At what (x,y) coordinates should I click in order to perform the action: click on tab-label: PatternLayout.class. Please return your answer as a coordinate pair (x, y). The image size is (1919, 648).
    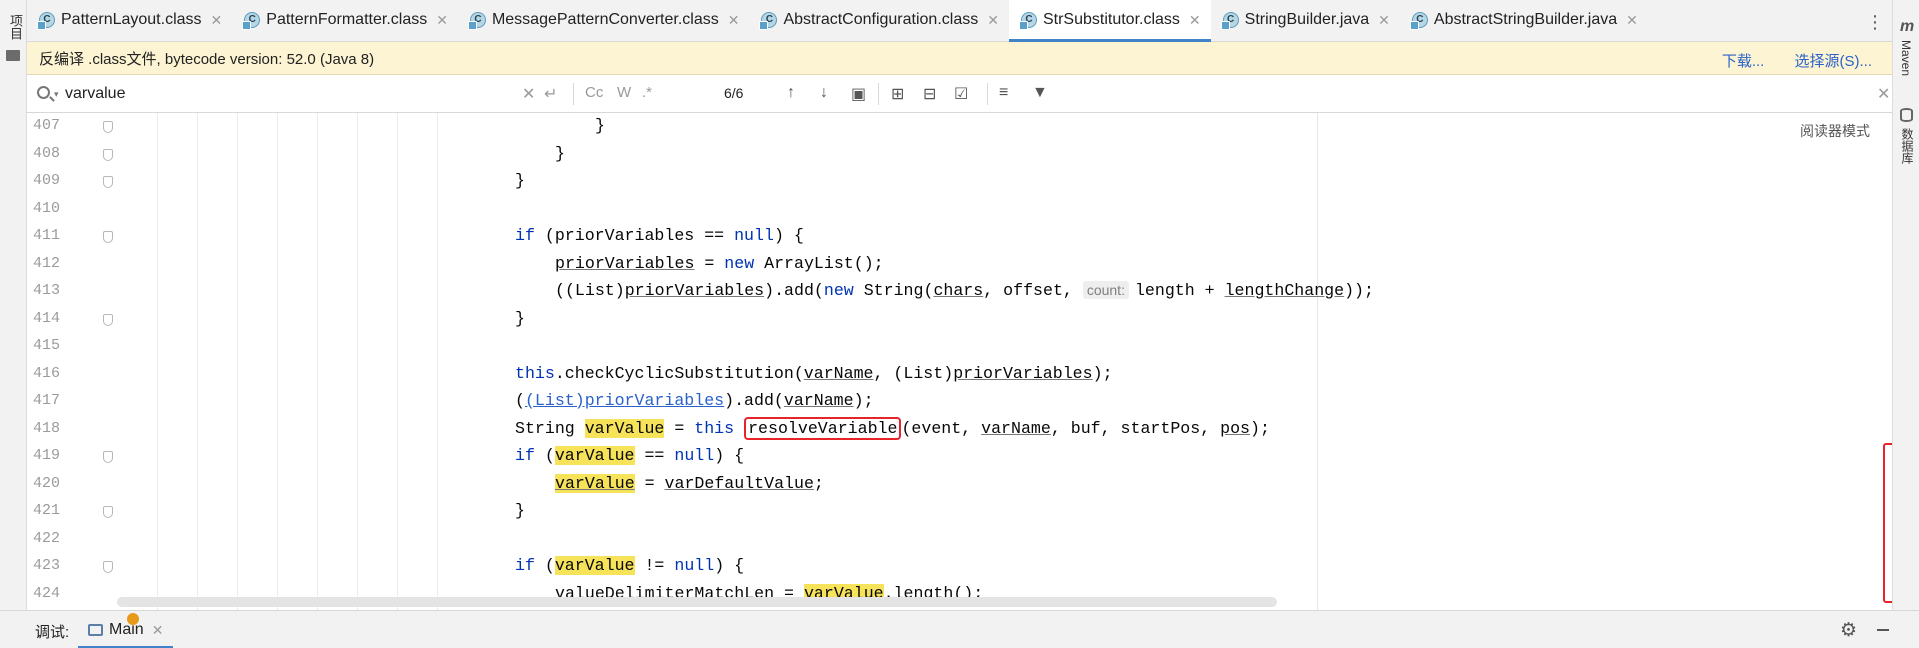
    Looking at the image, I should click on (131, 19).